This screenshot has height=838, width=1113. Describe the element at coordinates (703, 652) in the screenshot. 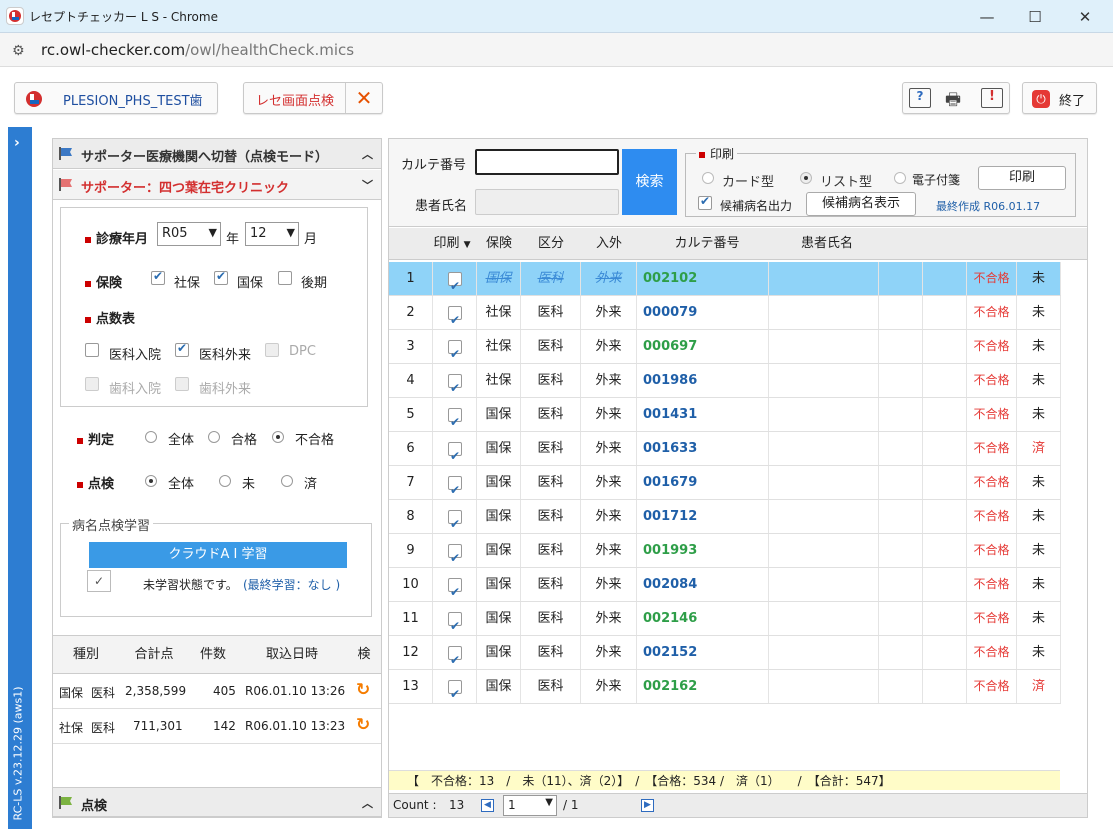

I see `karte-number: 002152` at that location.